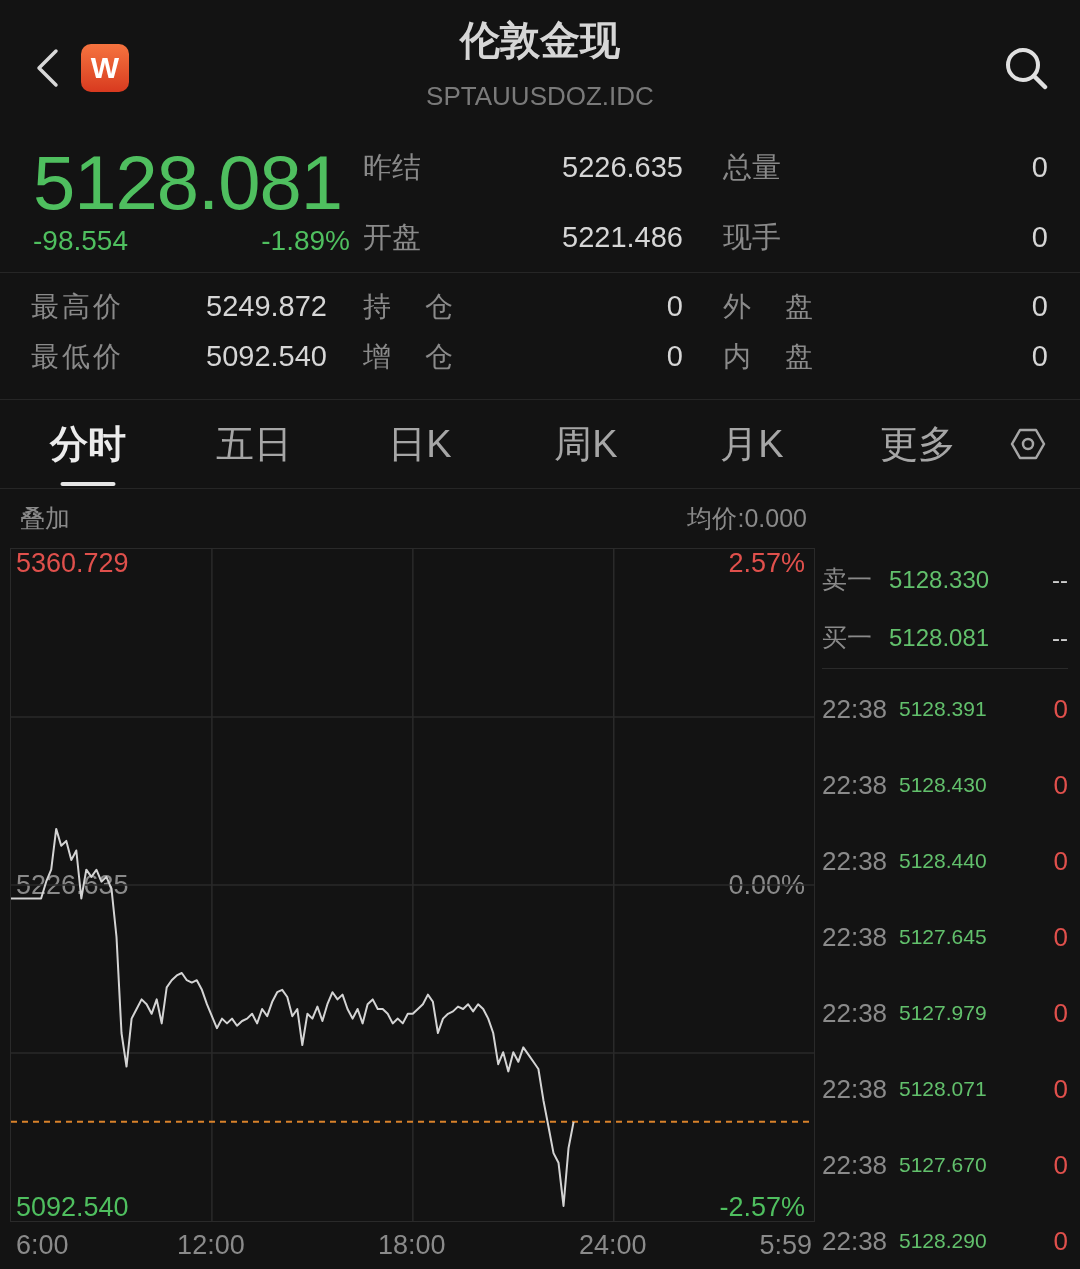 Image resolution: width=1080 pixels, height=1269 pixels. What do you see at coordinates (392, 237) in the screenshot?
I see `quote-label: 开盘` at bounding box center [392, 237].